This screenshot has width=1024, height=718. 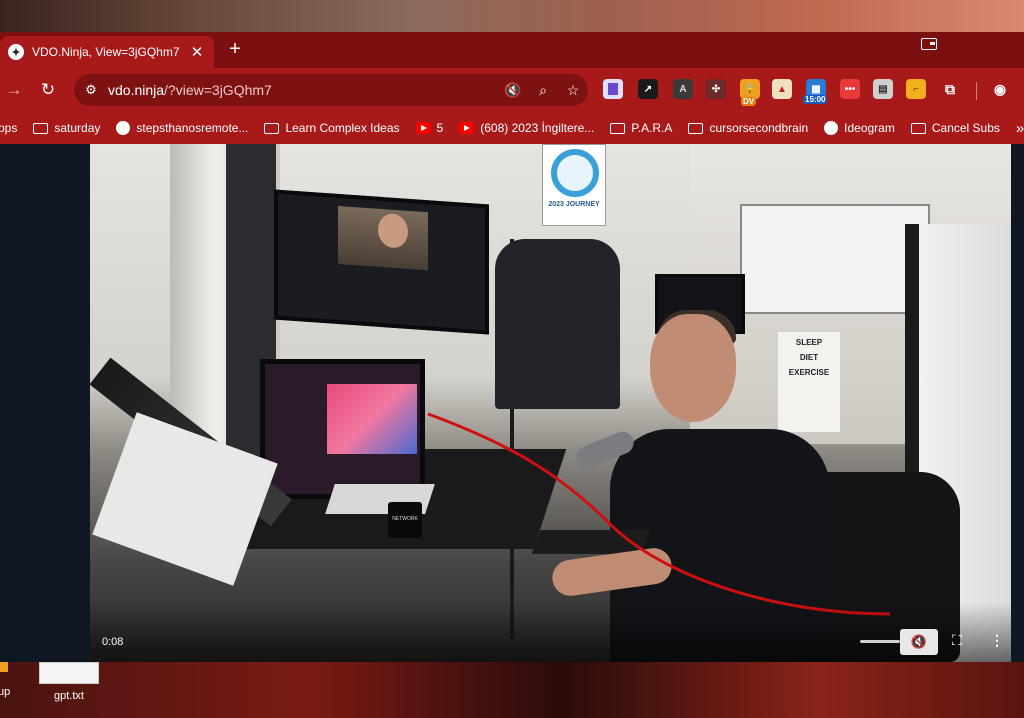 I want to click on address-bar: ⚙ vdo.ninja/?view=3jGQhm7 🔇 ⌕ ☆, so click(x=331, y=90).